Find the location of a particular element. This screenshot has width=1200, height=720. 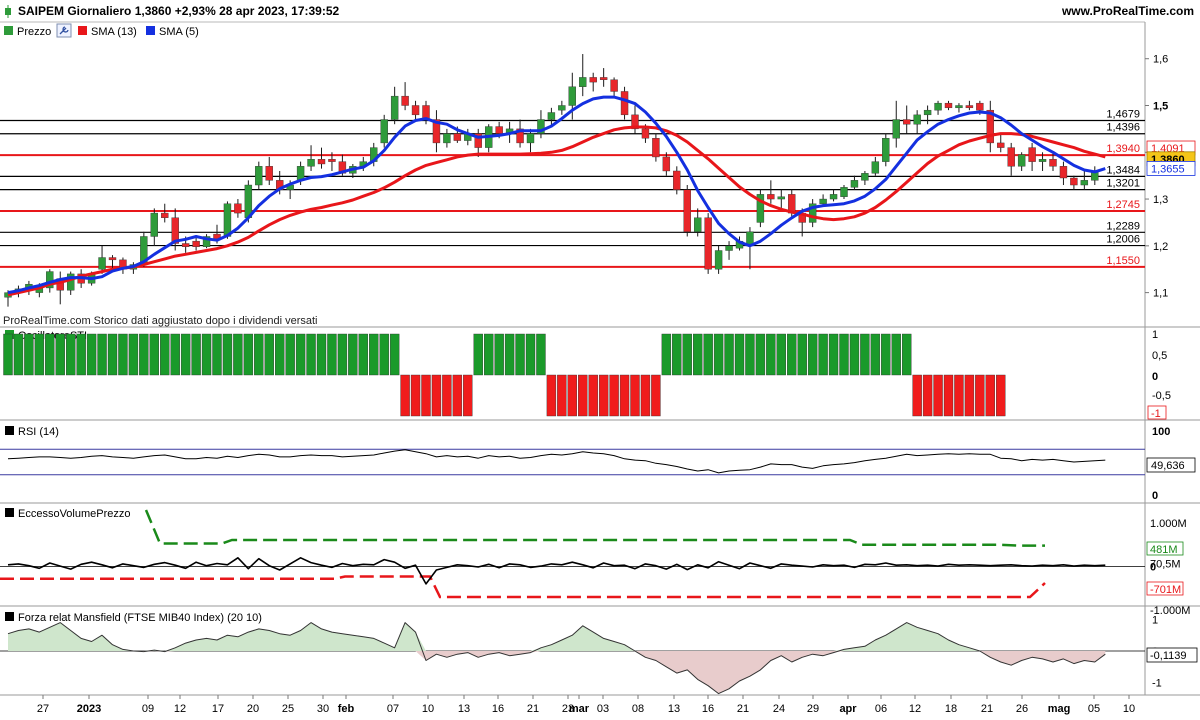

level-label: 1,2006 is located at coordinates (1123, 240).